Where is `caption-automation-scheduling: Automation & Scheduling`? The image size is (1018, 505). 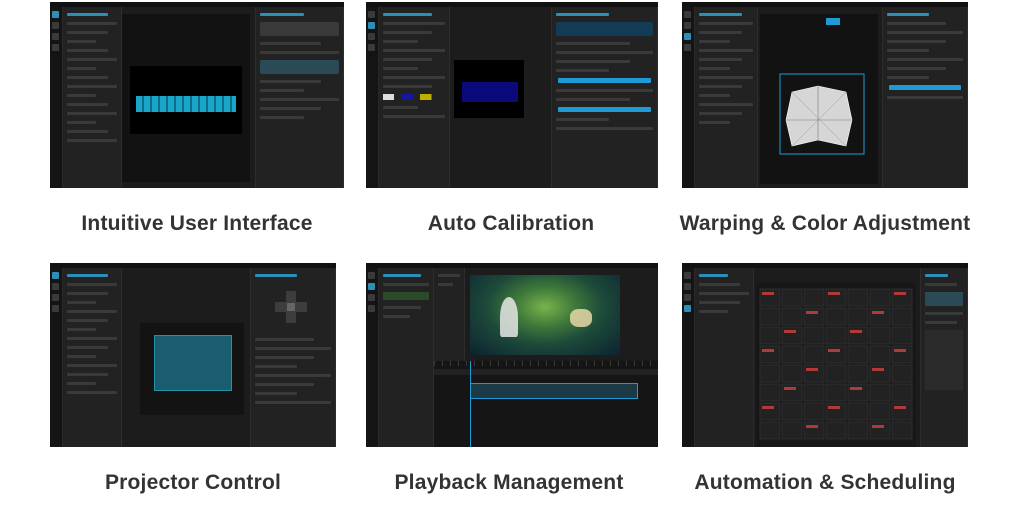
caption-automation-scheduling: Automation & Scheduling is located at coordinates (825, 482).